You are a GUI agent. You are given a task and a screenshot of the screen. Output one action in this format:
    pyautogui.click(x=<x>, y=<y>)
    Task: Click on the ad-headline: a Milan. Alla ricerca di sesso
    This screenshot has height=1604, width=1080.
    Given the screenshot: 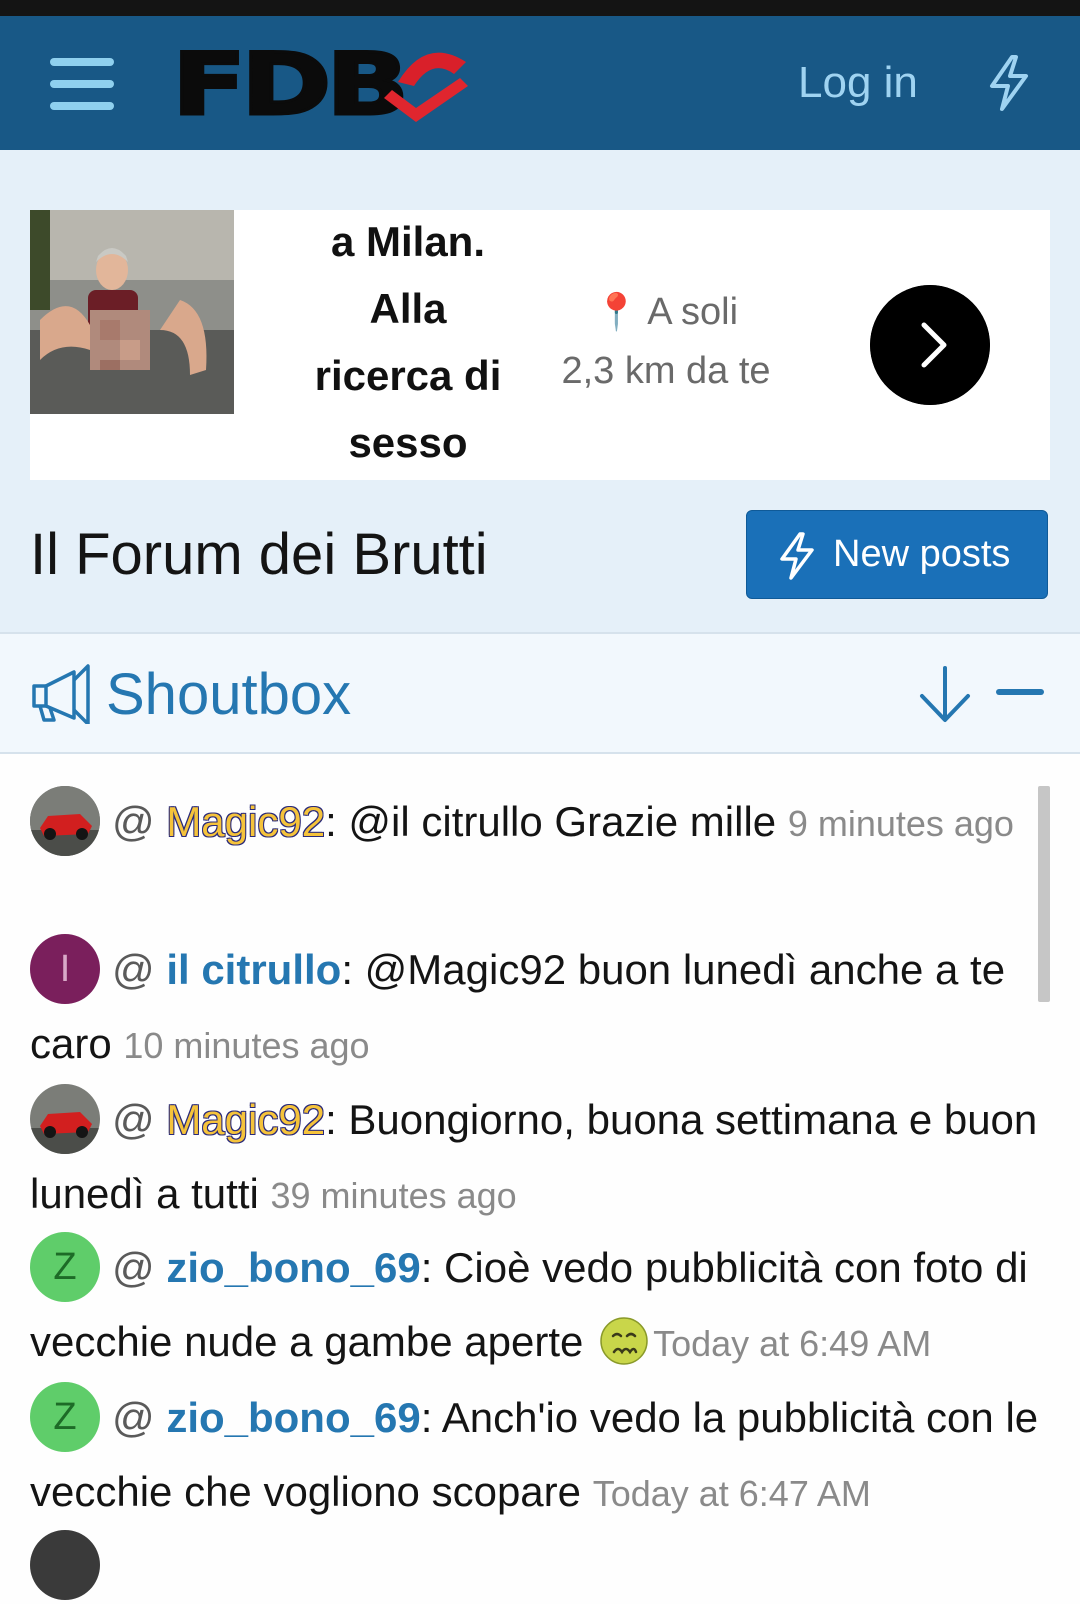 What is the action you would take?
    pyautogui.click(x=408, y=342)
    